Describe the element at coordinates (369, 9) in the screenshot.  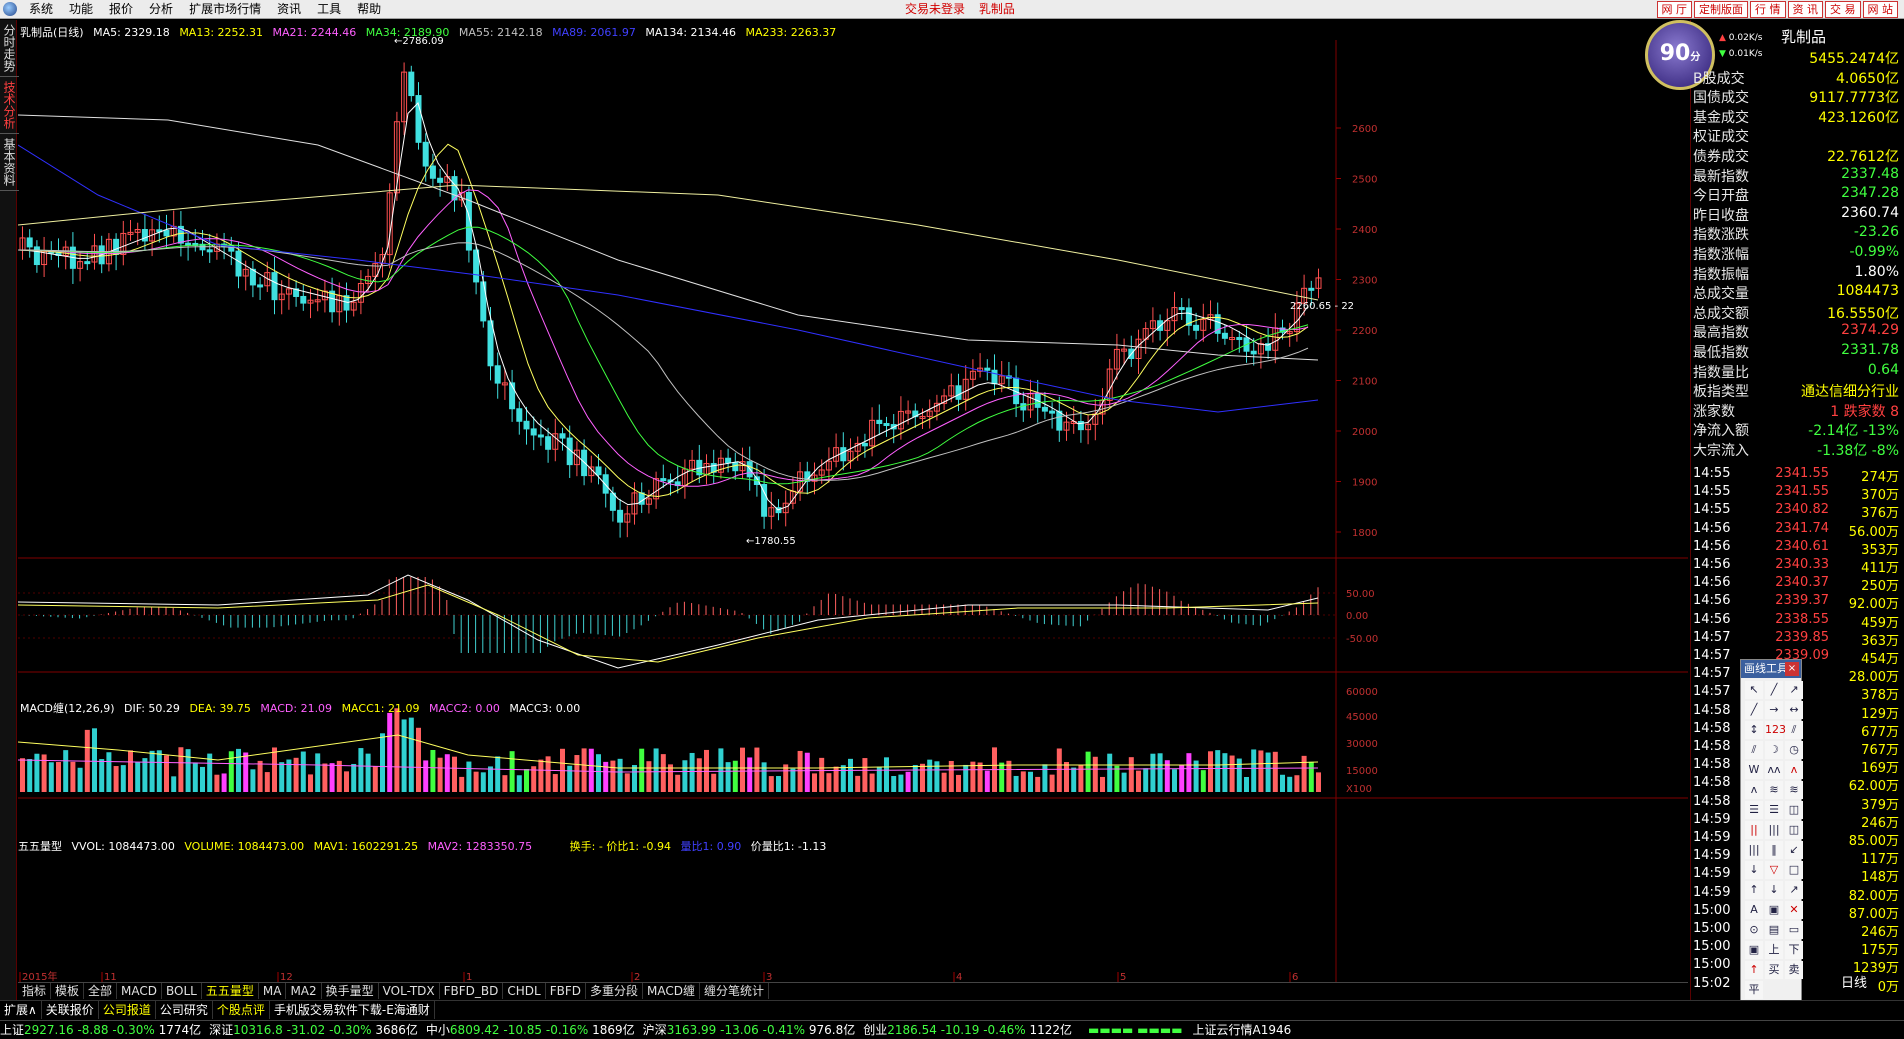
I see `menu-help: 帮助` at that location.